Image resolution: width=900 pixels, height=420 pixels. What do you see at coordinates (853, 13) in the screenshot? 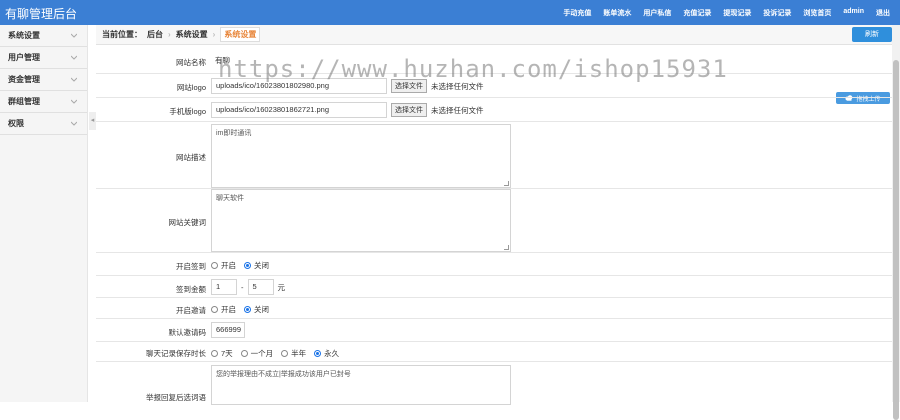
I see `nav-admin-user: admin` at bounding box center [853, 13].